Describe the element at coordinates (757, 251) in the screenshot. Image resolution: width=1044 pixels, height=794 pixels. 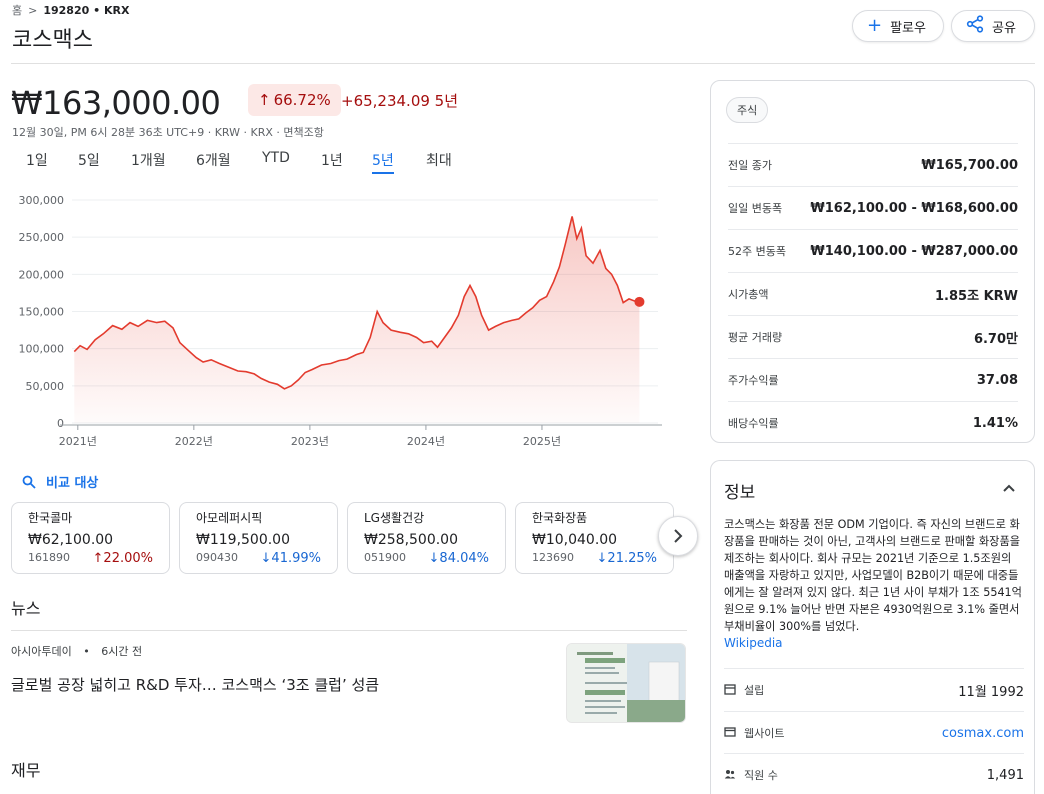
I see `stat-label: 52주 변동폭` at that location.